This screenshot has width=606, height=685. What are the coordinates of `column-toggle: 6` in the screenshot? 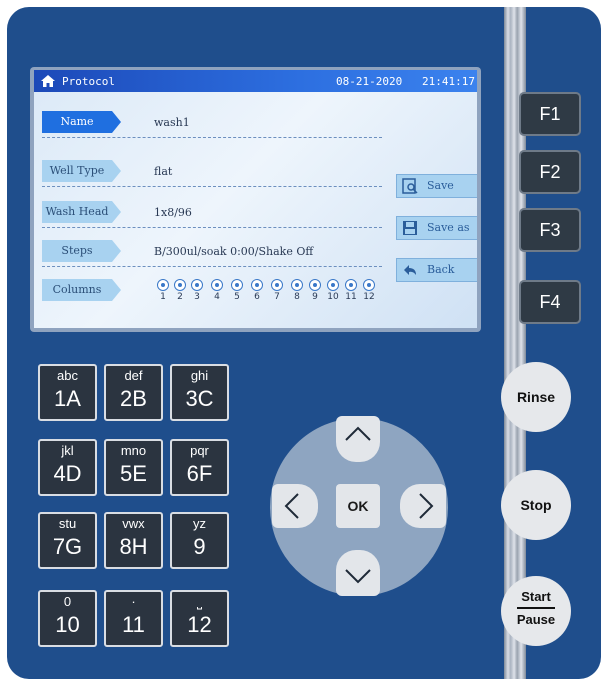 It's located at (257, 290).